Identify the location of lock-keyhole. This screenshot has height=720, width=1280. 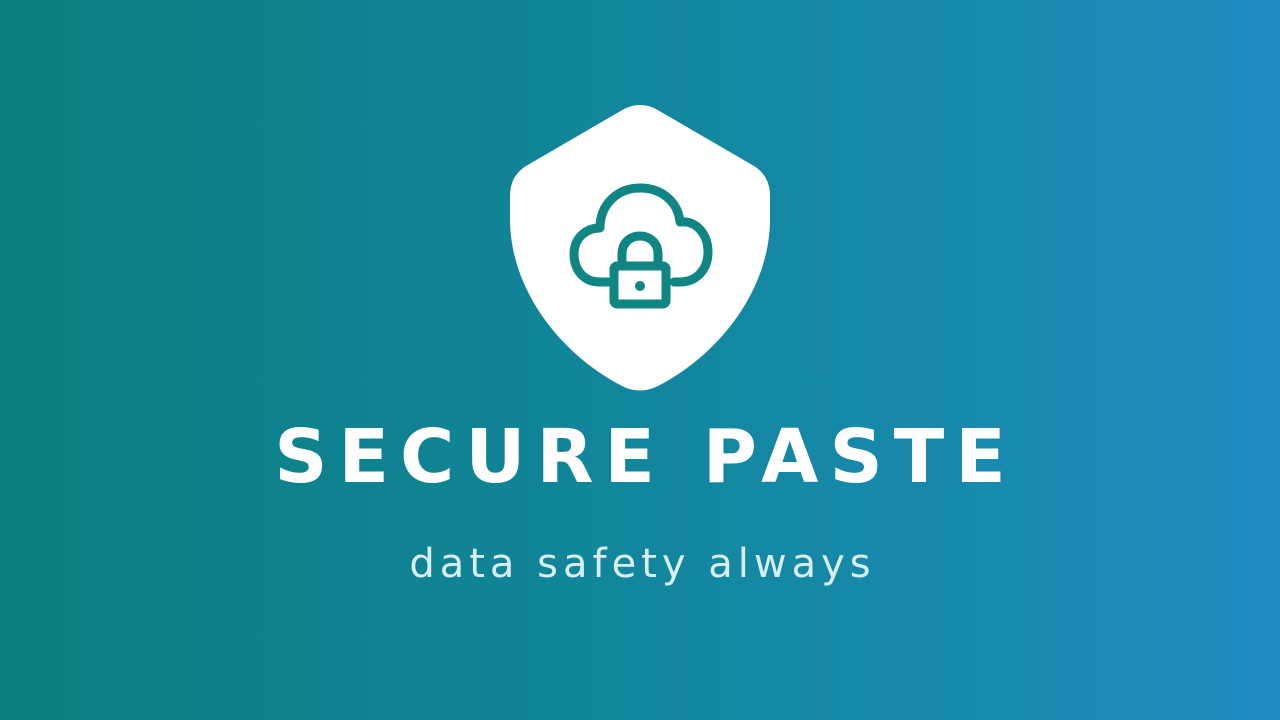
(640, 286).